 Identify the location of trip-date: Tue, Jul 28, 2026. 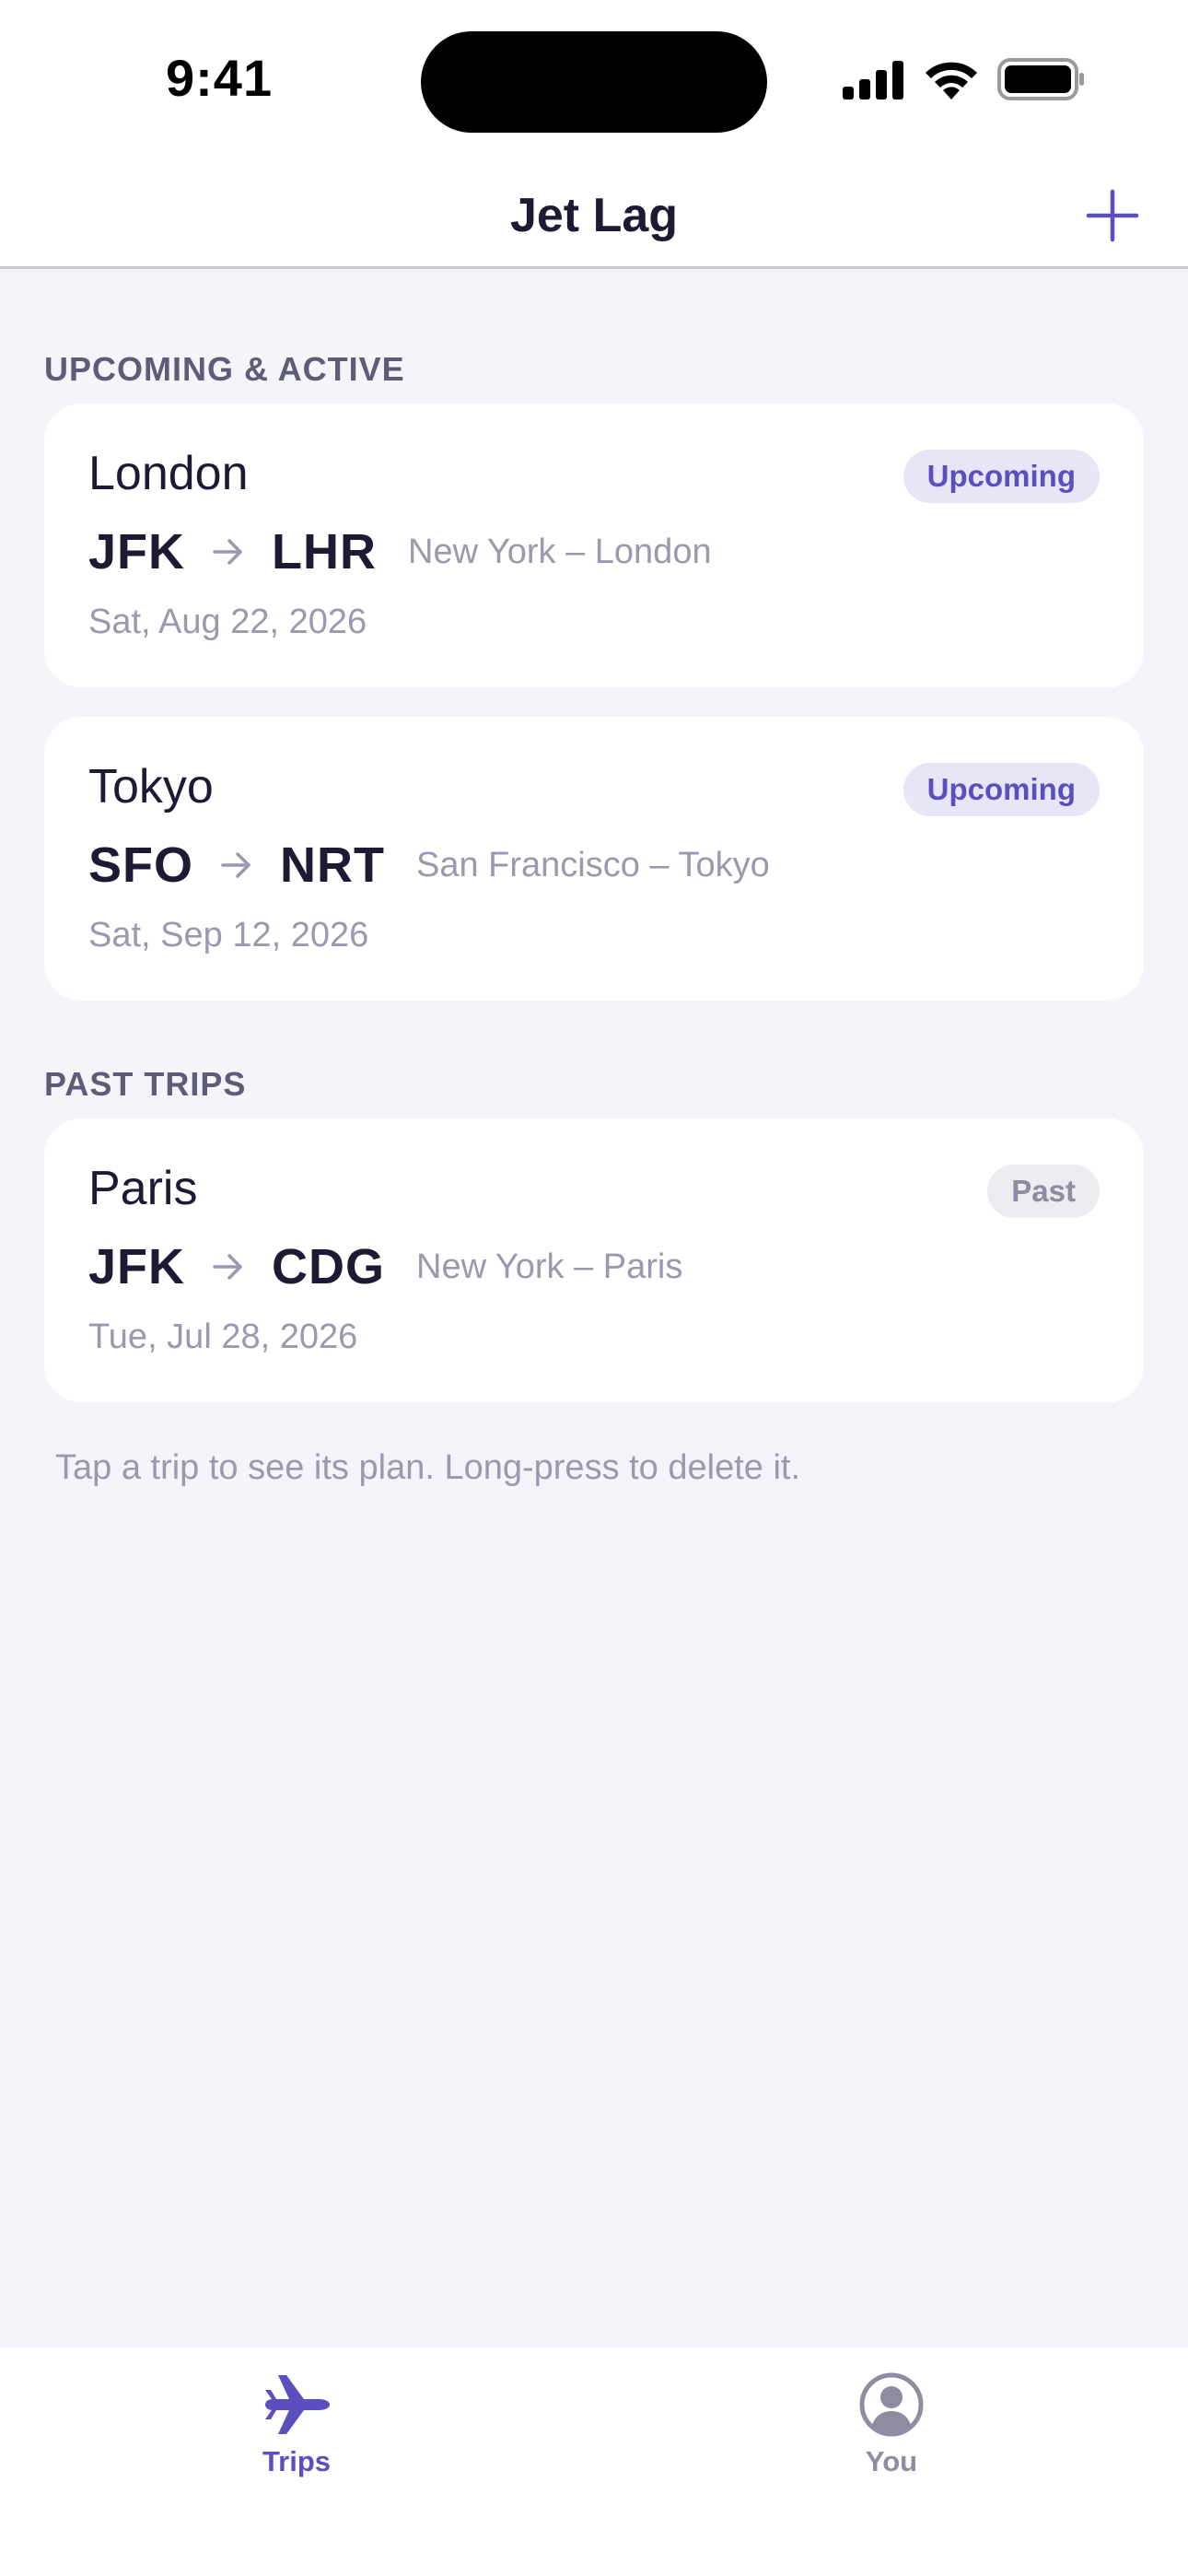
(223, 1336).